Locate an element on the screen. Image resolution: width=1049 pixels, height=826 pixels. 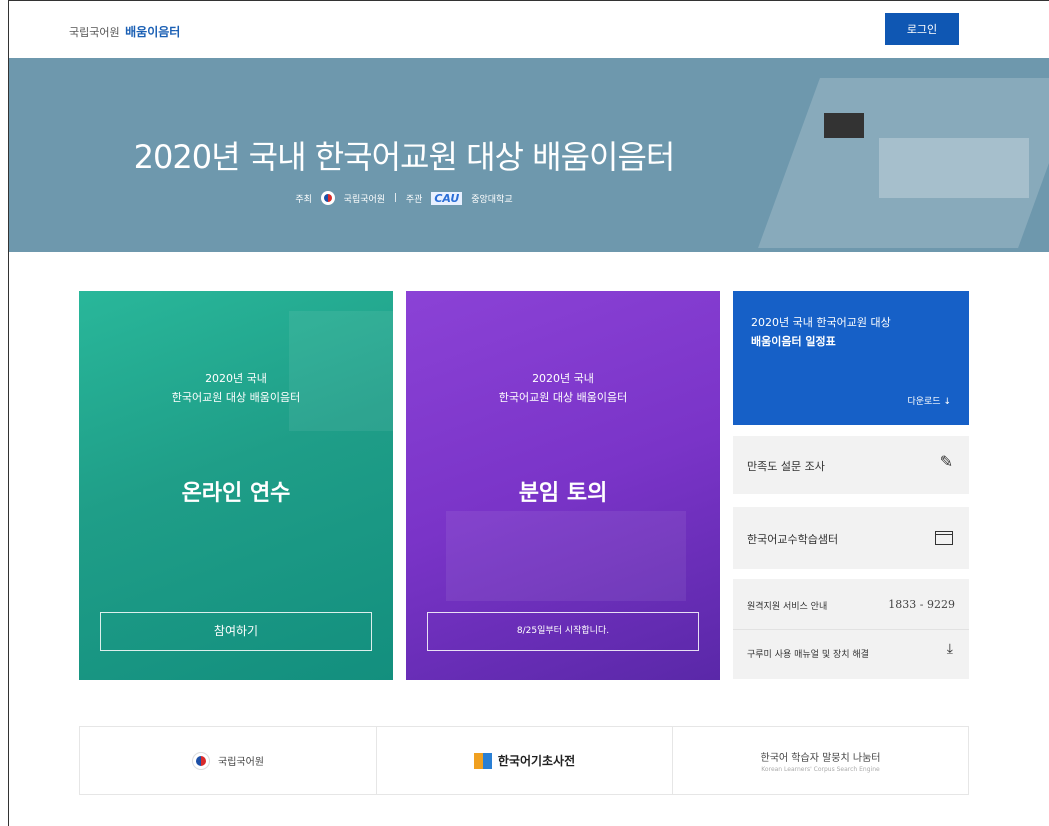
pencil-icon: ✎ is located at coordinates (946, 461).